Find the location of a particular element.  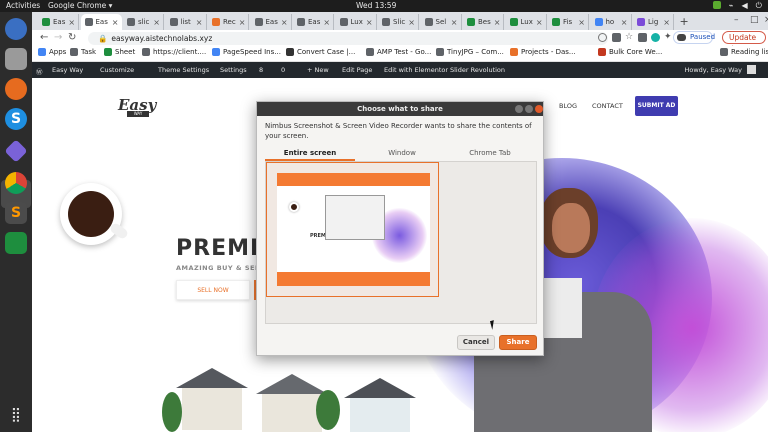

wp-admin-item: + New is located at coordinates (318, 70).